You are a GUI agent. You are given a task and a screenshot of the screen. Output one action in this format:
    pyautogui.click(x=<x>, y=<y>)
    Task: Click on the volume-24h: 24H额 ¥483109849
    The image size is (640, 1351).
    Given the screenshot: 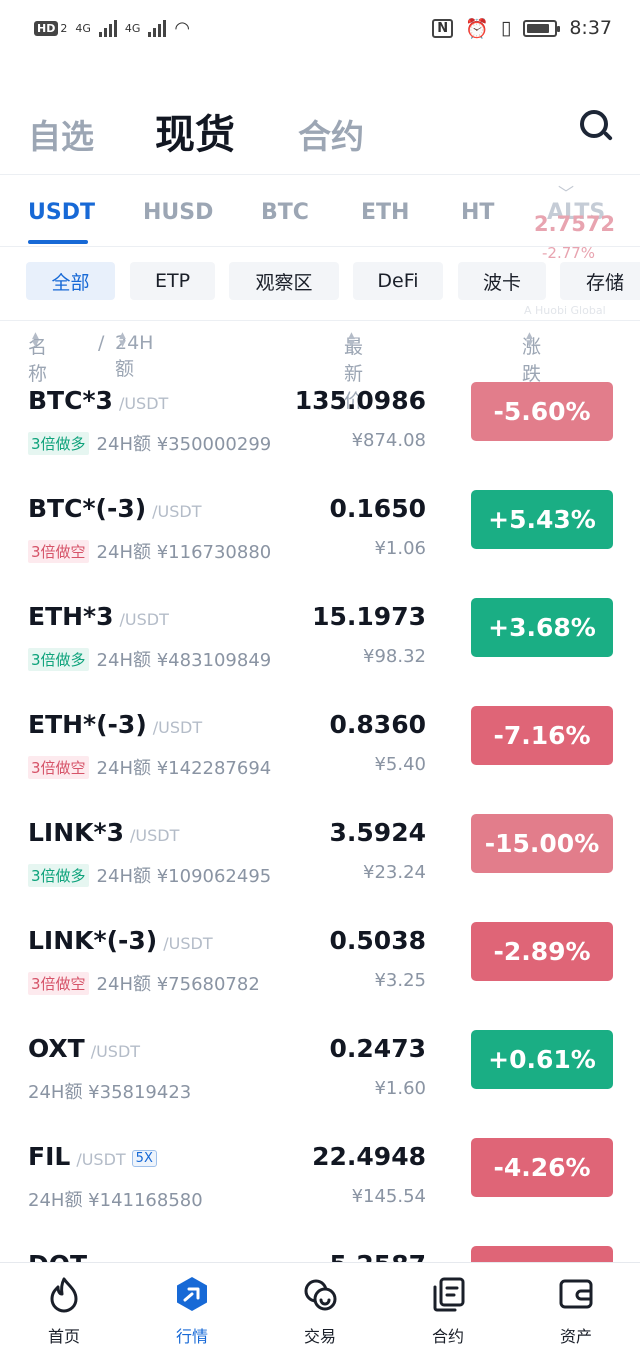 What is the action you would take?
    pyautogui.click(x=184, y=660)
    